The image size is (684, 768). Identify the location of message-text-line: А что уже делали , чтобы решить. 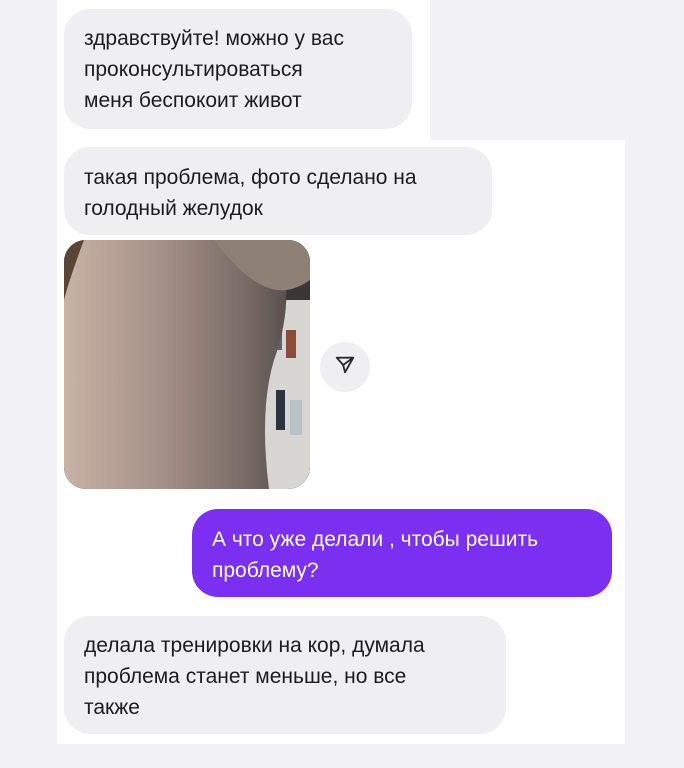
(375, 539).